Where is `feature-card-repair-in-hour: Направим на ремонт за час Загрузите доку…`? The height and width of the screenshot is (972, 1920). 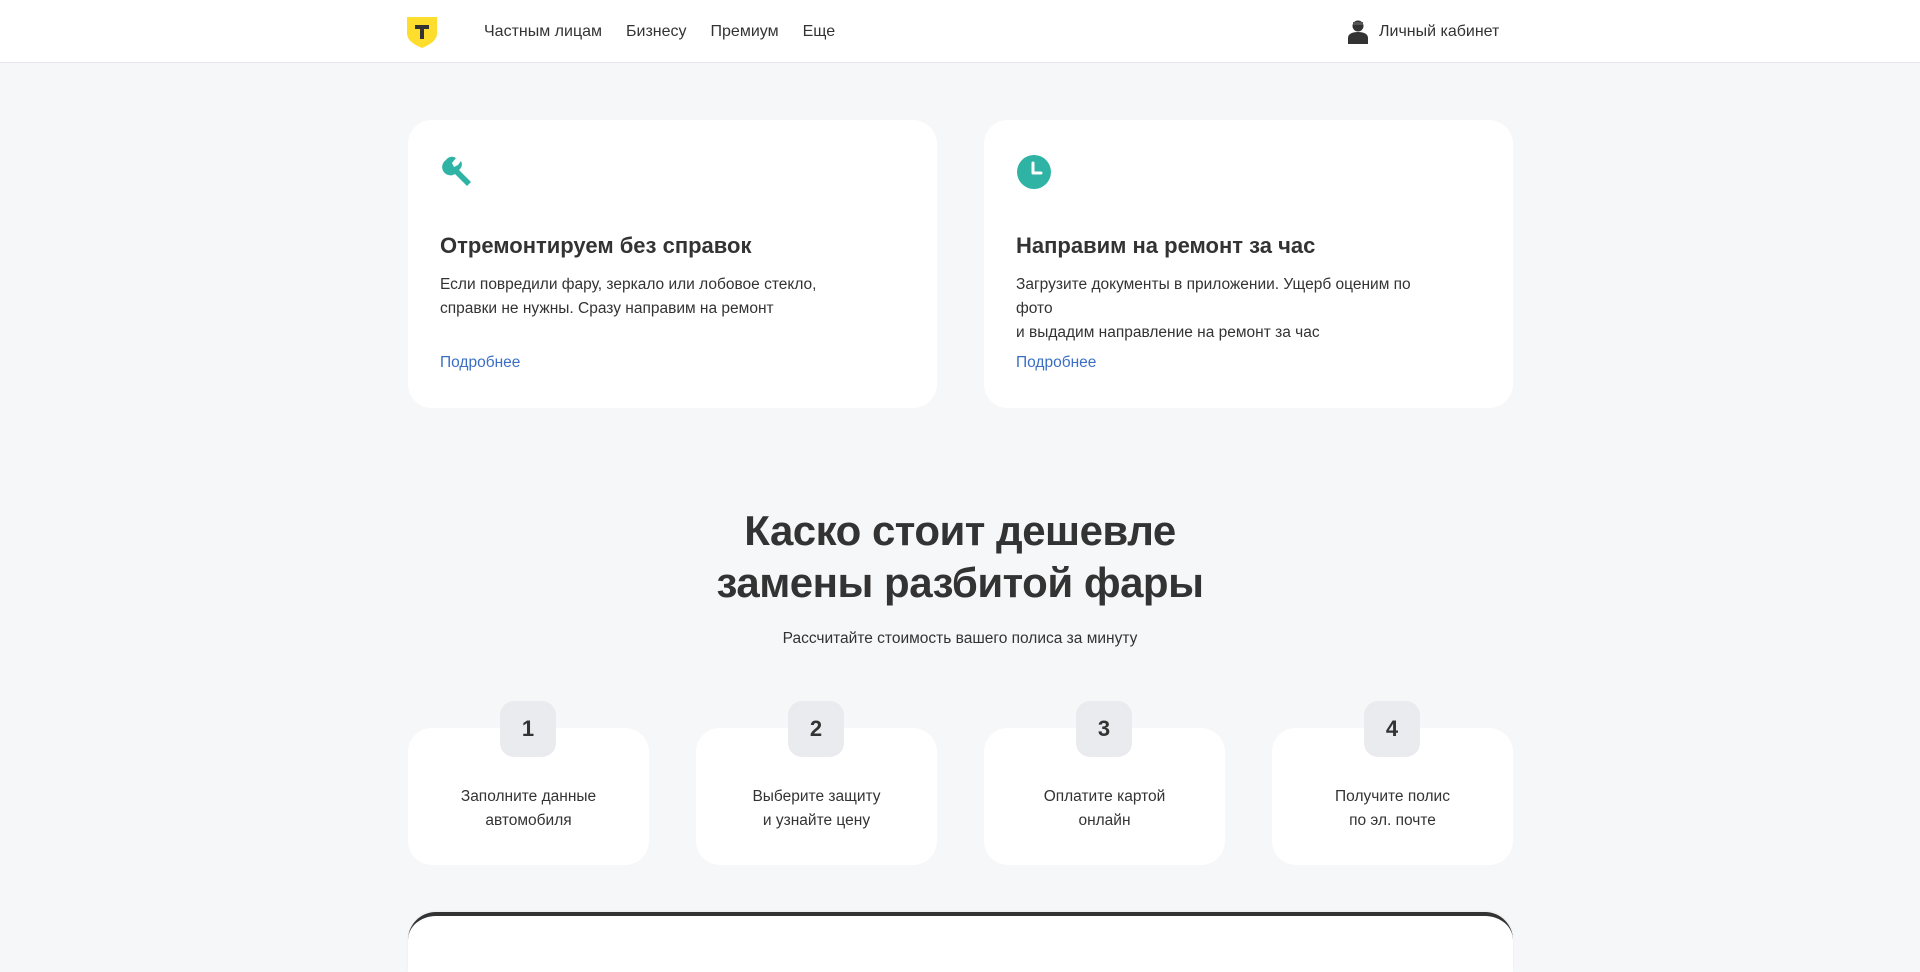
feature-card-repair-in-hour: Направим на ремонт за час Загрузите доку… is located at coordinates (1248, 264).